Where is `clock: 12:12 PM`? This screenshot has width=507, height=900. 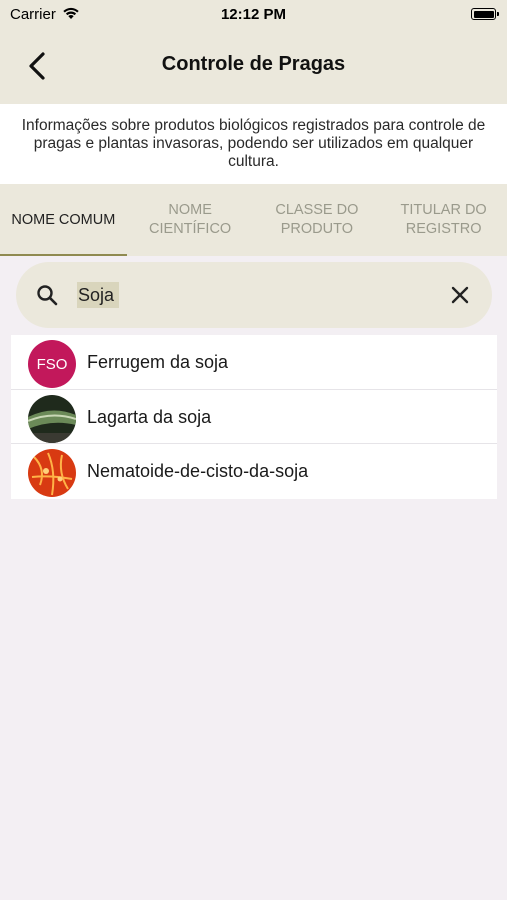 clock: 12:12 PM is located at coordinates (253, 14).